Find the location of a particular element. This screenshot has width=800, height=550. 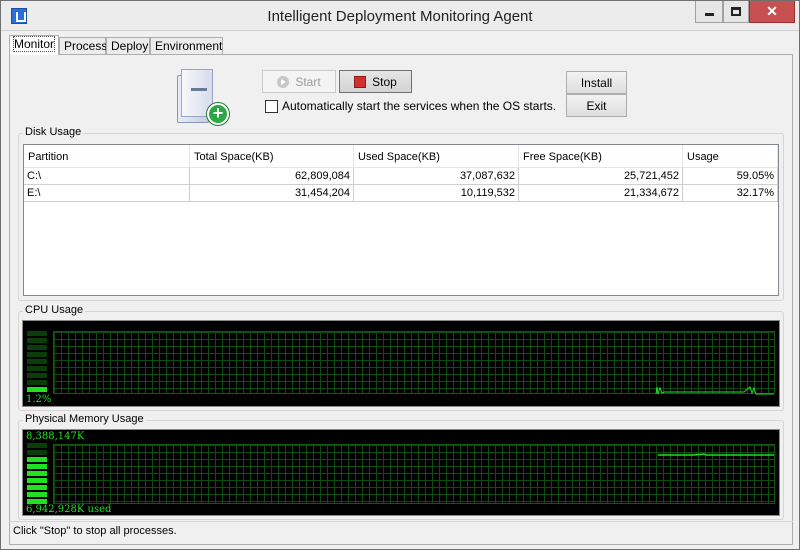

column-header-total: Total Space(KB) is located at coordinates (272, 156).